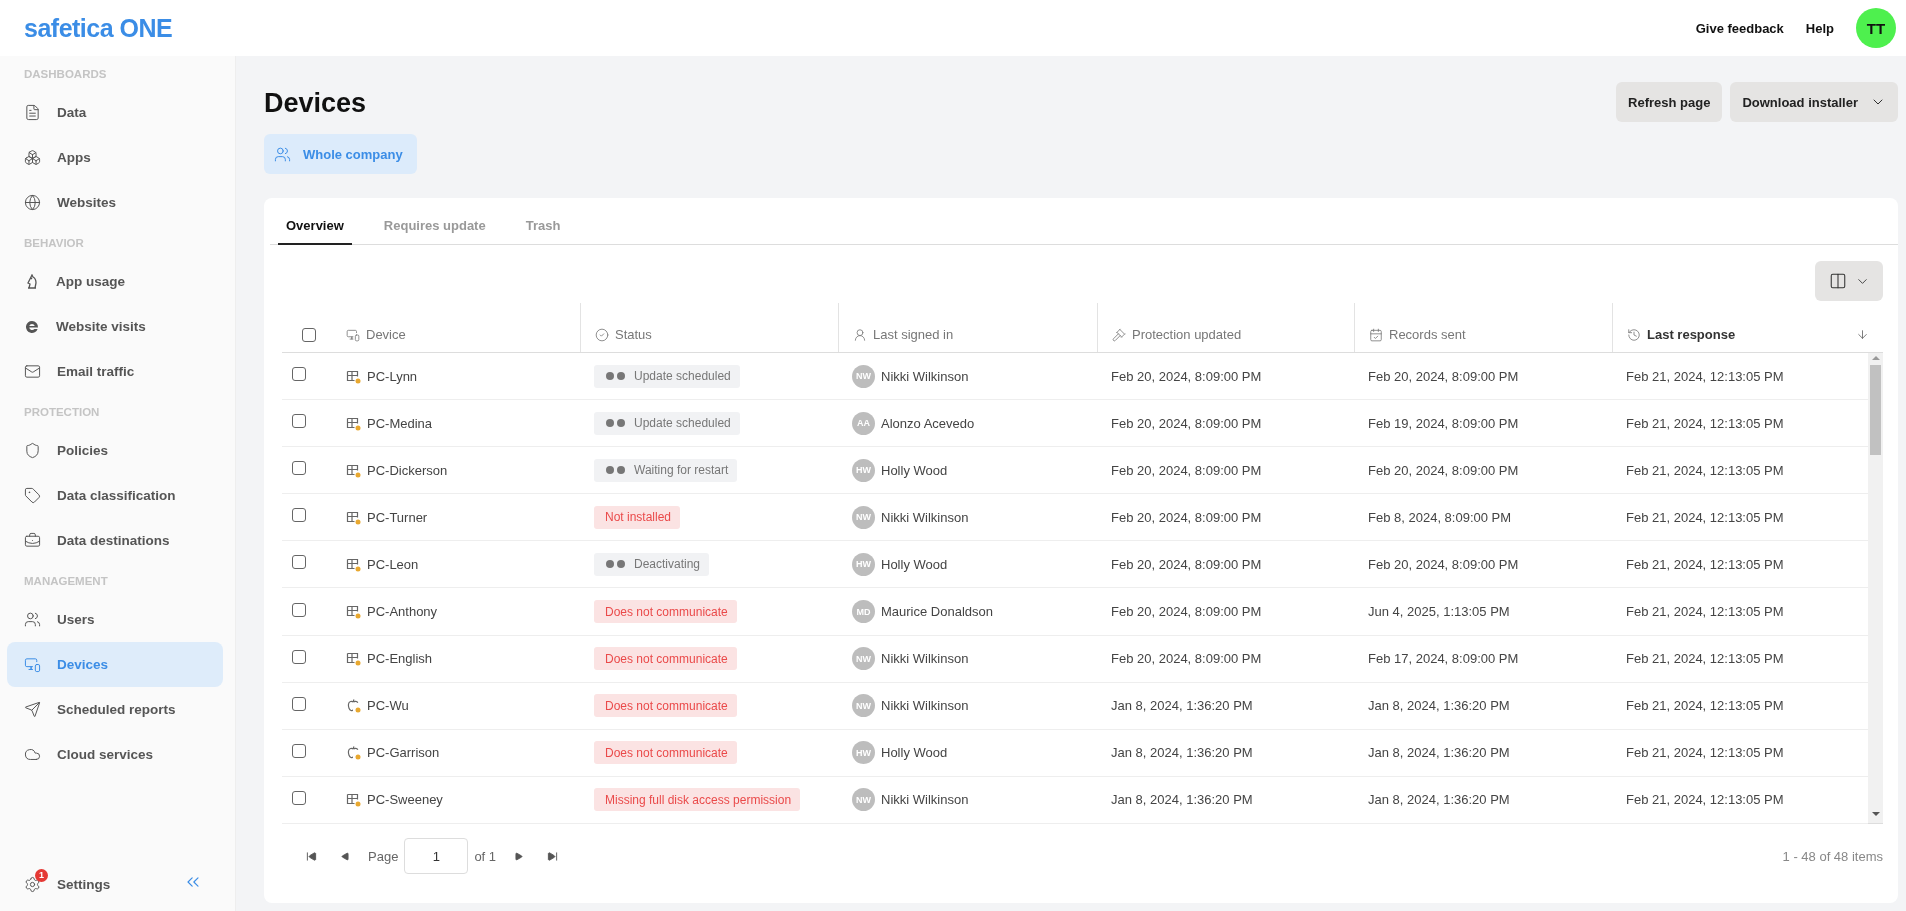  Describe the element at coordinates (115, 495) in the screenshot. I see `sidebar-item: Data classification` at that location.